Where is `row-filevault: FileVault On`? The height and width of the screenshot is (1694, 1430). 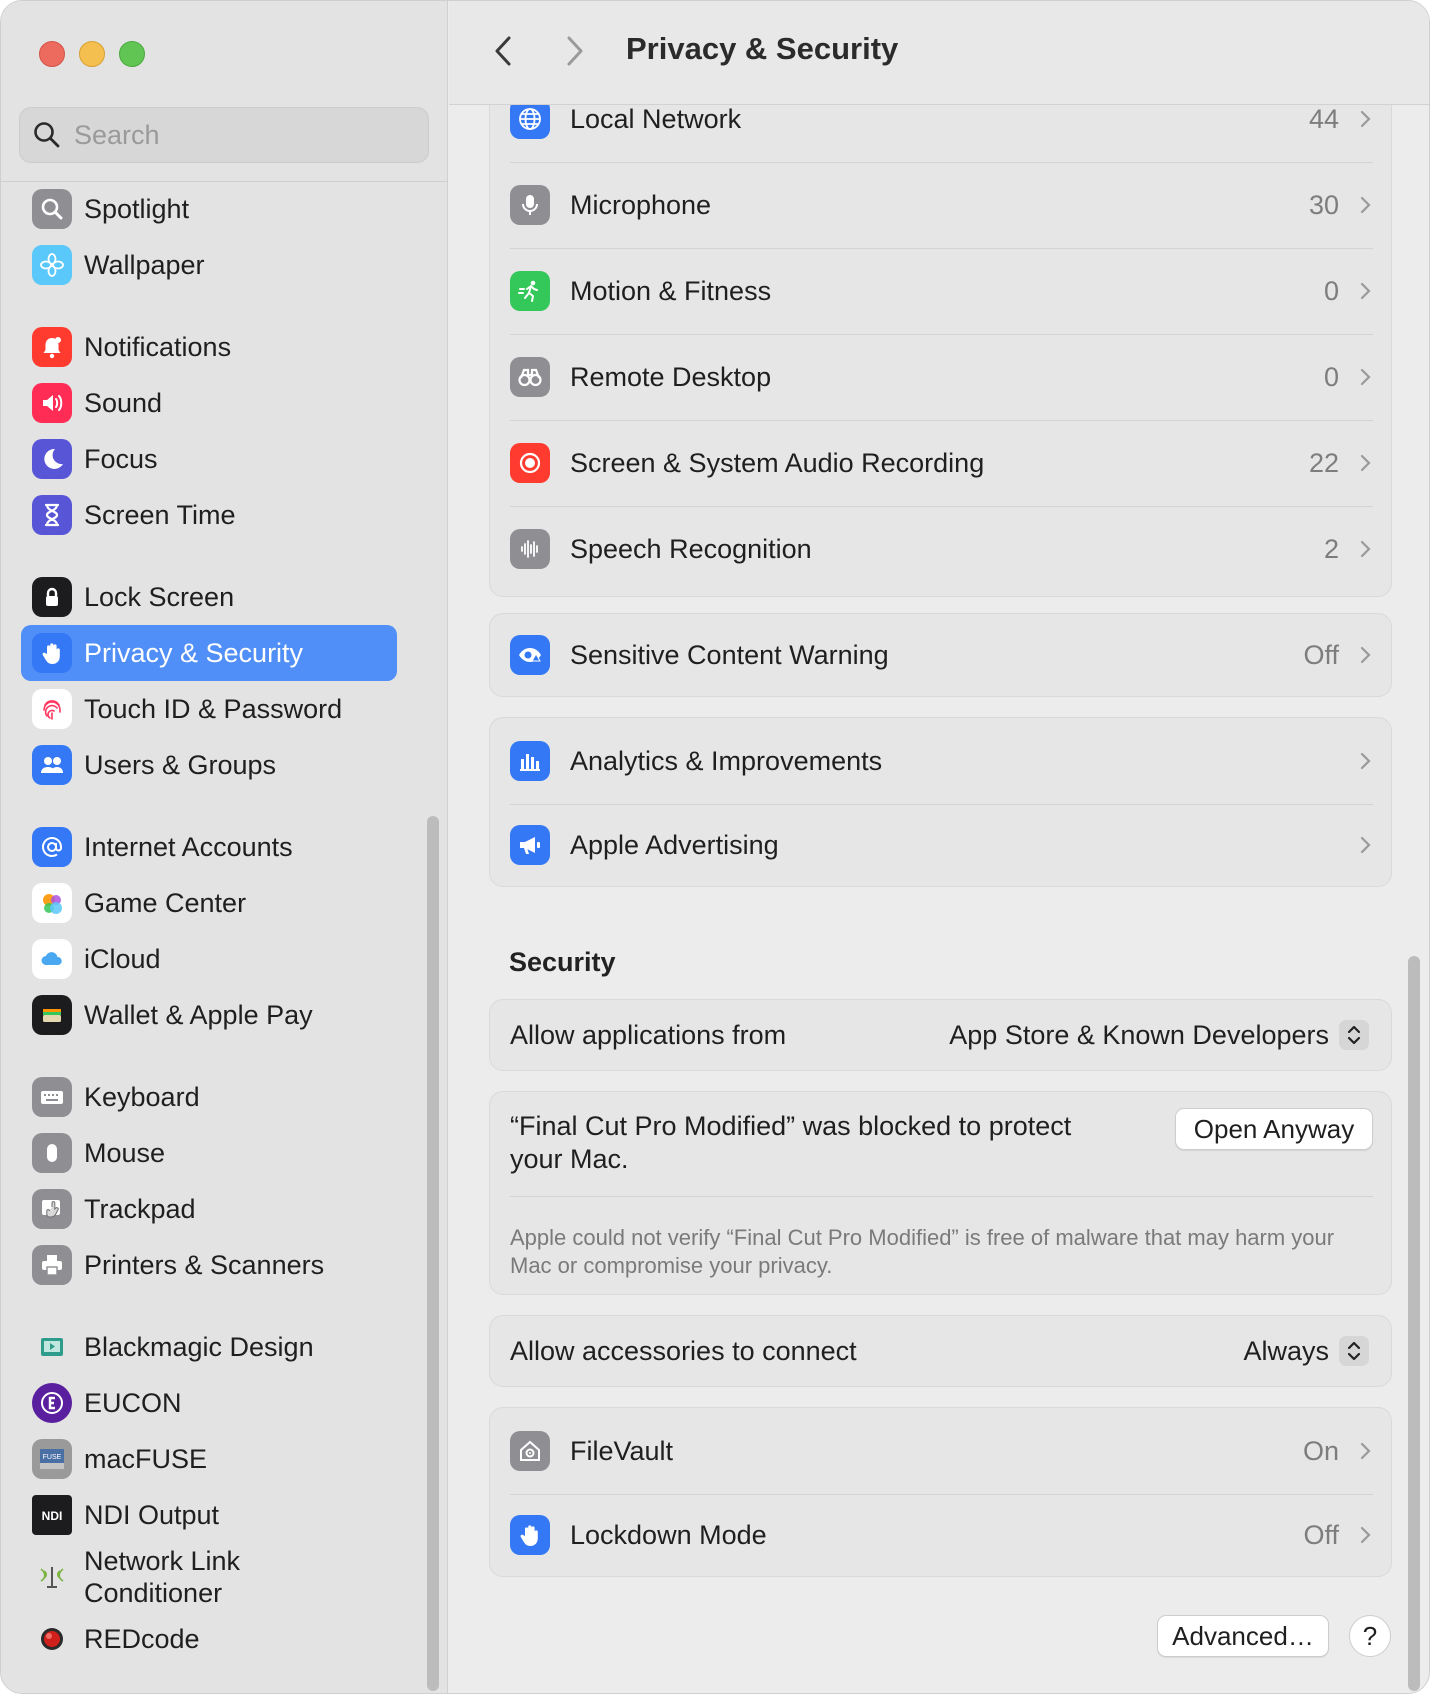 row-filevault: FileVault On is located at coordinates (940, 1451).